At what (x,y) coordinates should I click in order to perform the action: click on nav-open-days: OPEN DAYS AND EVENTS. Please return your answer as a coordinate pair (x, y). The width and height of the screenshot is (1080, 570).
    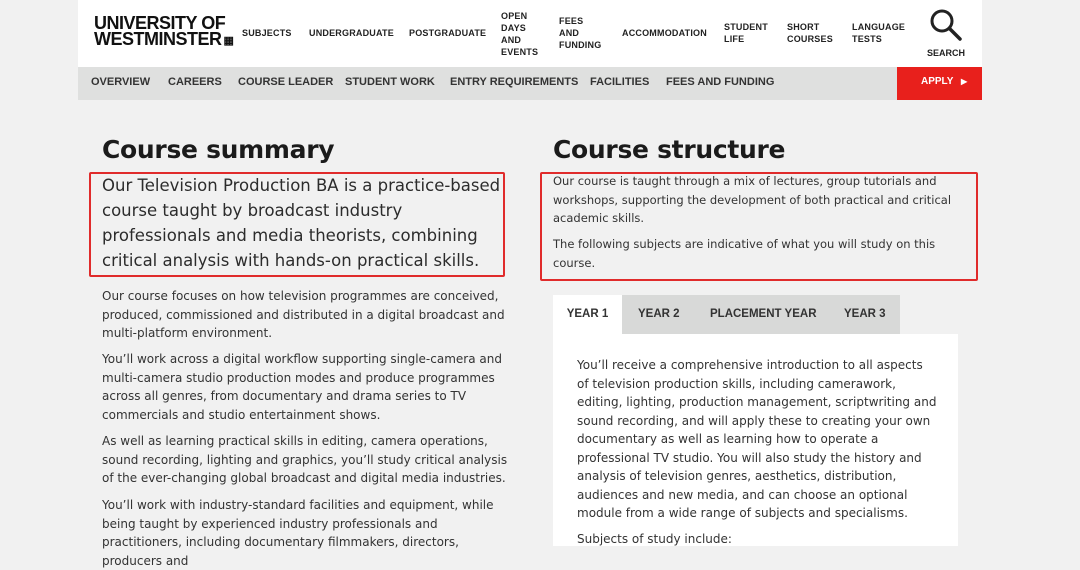
    Looking at the image, I should click on (521, 34).